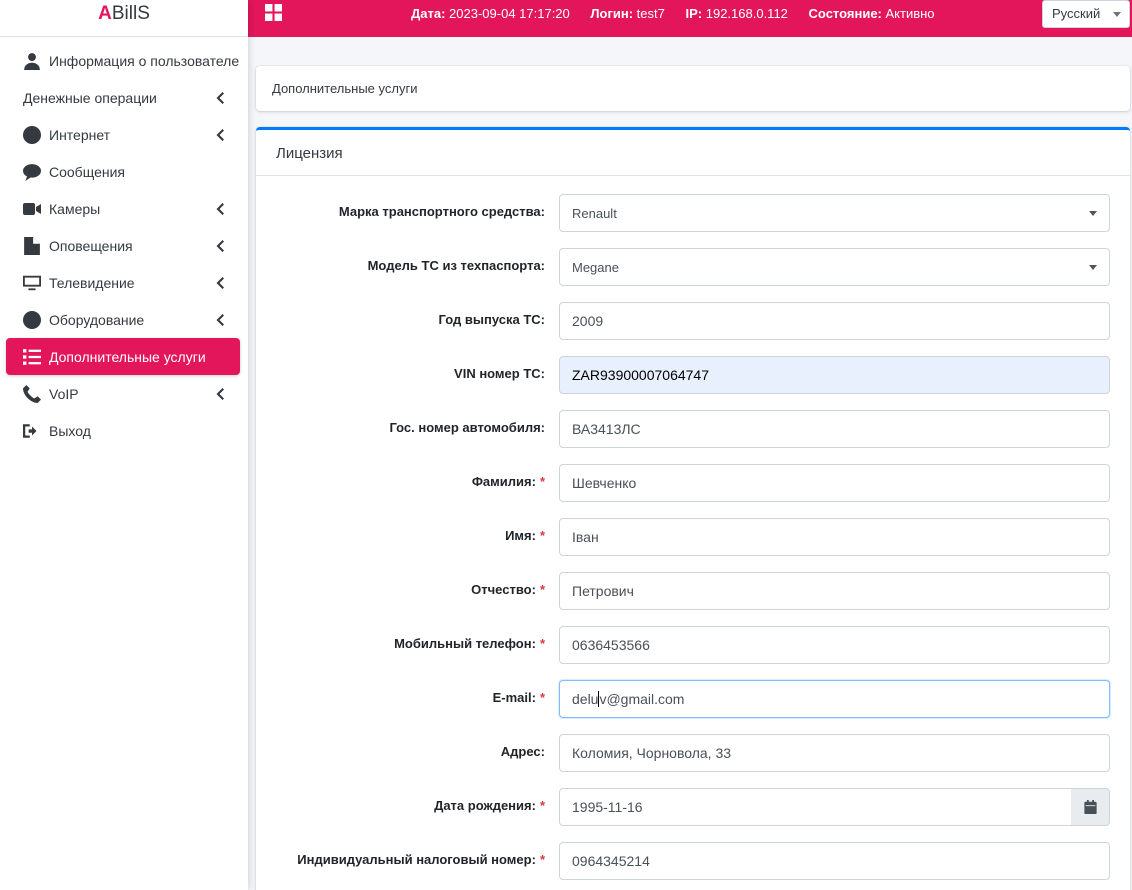  I want to click on birthdate-input: 1995-11-16, so click(815, 807).